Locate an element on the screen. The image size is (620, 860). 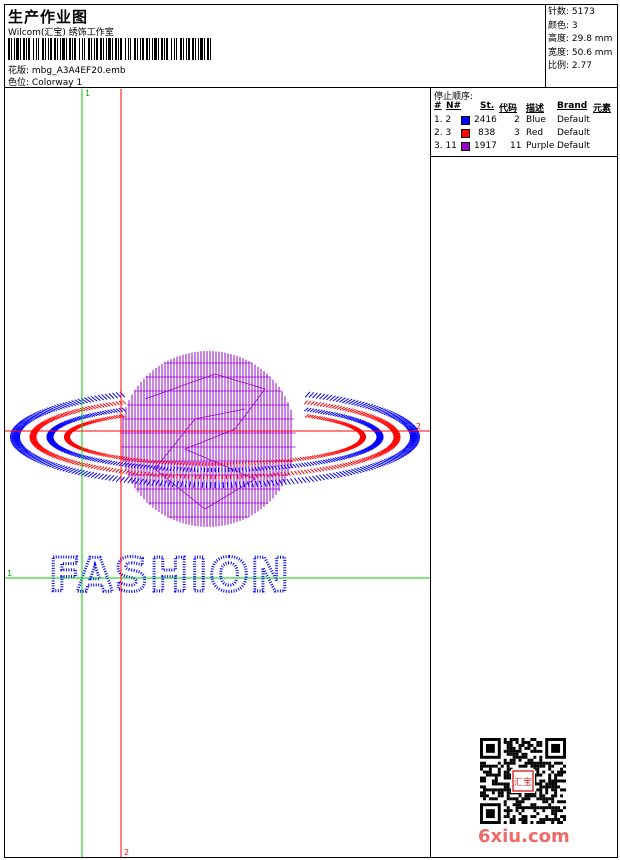
col-element: 元素 is located at coordinates (602, 109).